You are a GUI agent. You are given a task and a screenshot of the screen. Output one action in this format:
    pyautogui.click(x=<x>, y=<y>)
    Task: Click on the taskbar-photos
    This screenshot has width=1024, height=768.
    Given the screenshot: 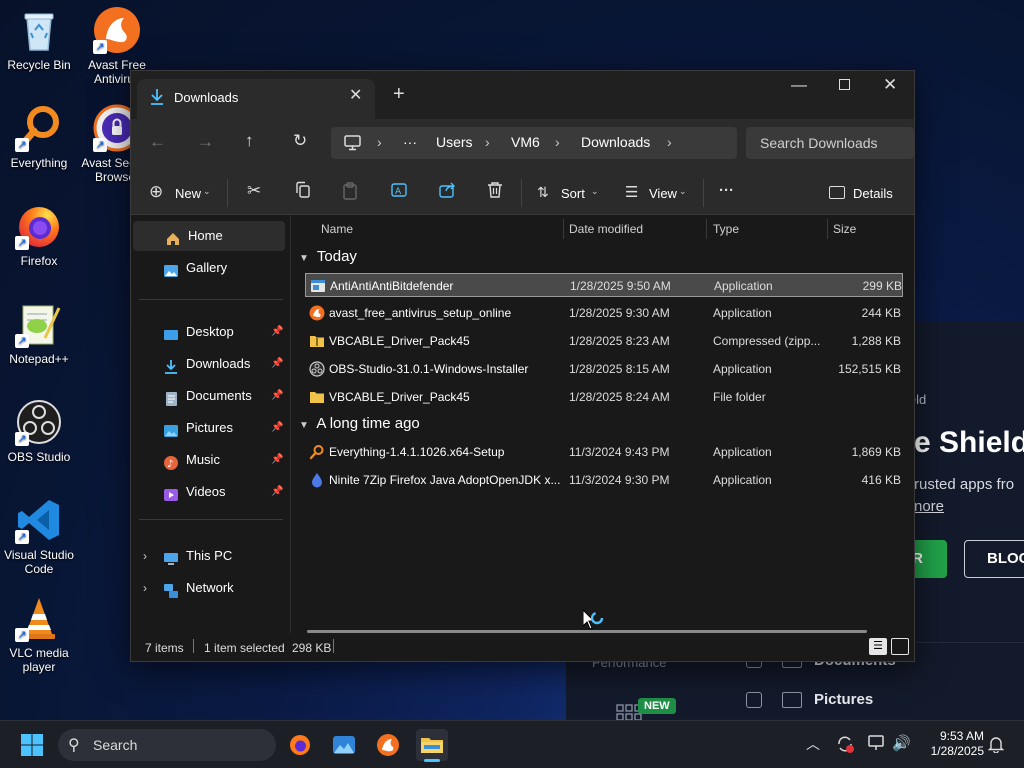 What is the action you would take?
    pyautogui.click(x=344, y=745)
    